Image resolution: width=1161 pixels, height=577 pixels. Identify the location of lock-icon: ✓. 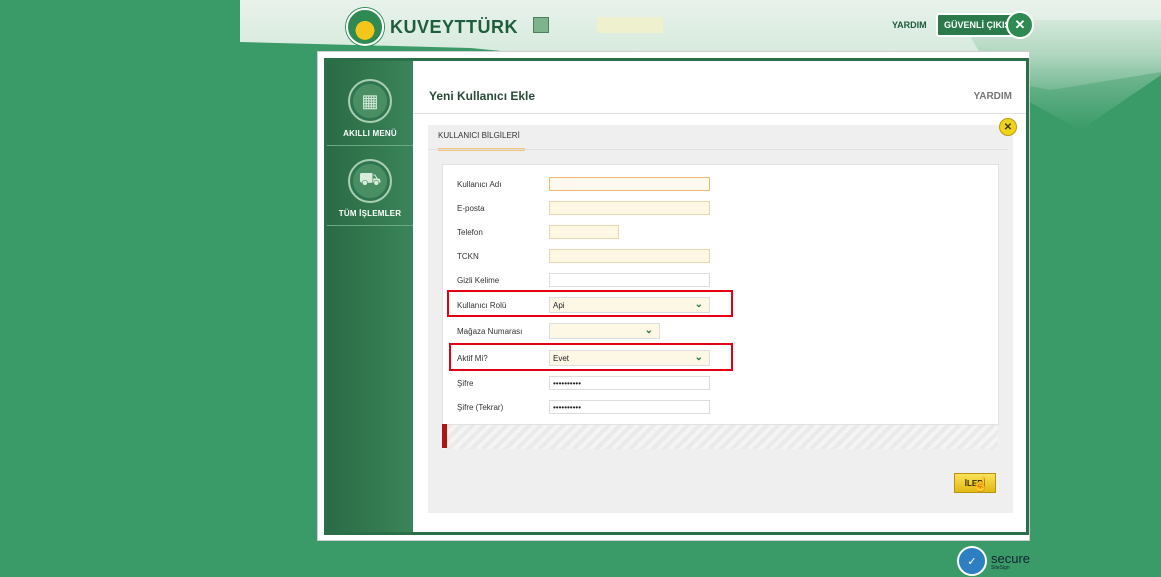
(972, 561).